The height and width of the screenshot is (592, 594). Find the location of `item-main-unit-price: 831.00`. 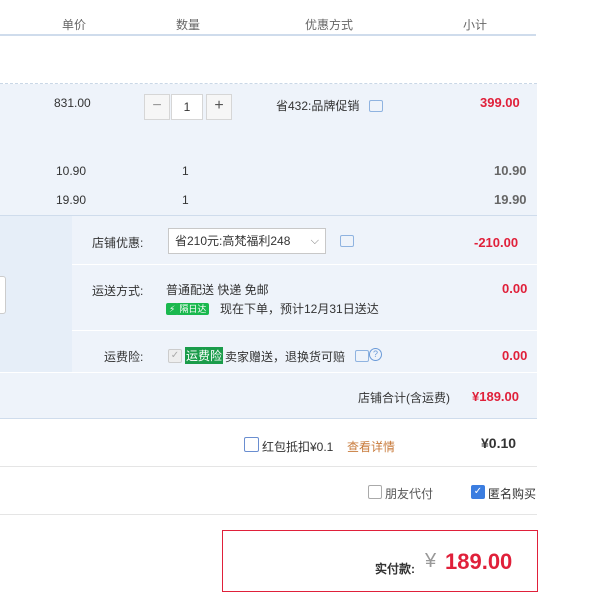

item-main-unit-price: 831.00 is located at coordinates (72, 103).